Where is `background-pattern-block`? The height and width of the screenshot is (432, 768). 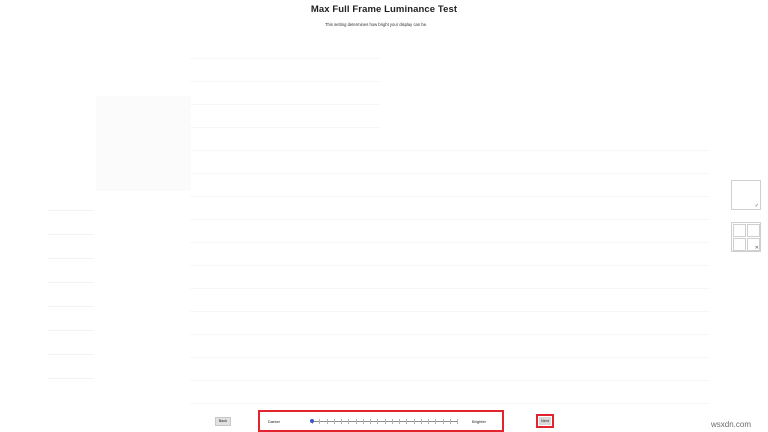 background-pattern-block is located at coordinates (143, 143).